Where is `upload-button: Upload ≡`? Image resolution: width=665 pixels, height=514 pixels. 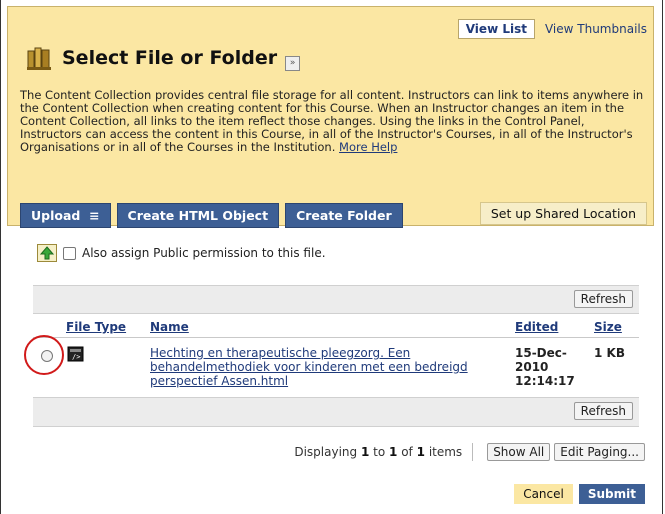
upload-button: Upload ≡ is located at coordinates (65, 215).